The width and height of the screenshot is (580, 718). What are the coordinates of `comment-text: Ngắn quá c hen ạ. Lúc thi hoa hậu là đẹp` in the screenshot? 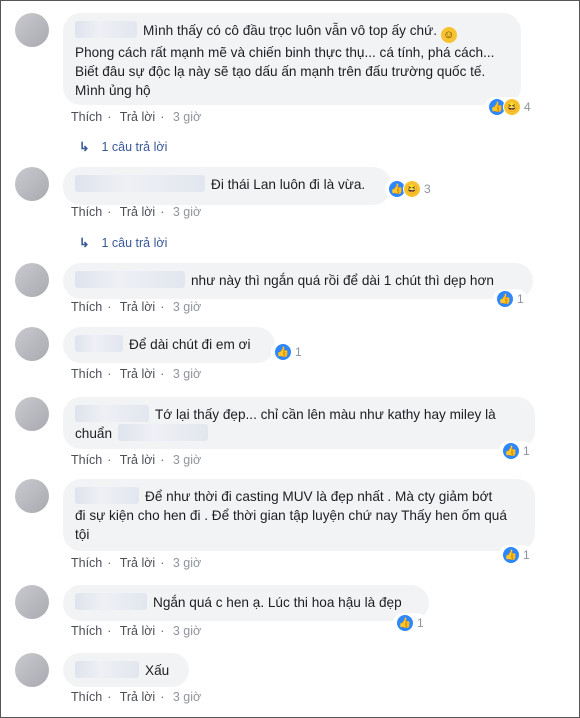 It's located at (277, 602).